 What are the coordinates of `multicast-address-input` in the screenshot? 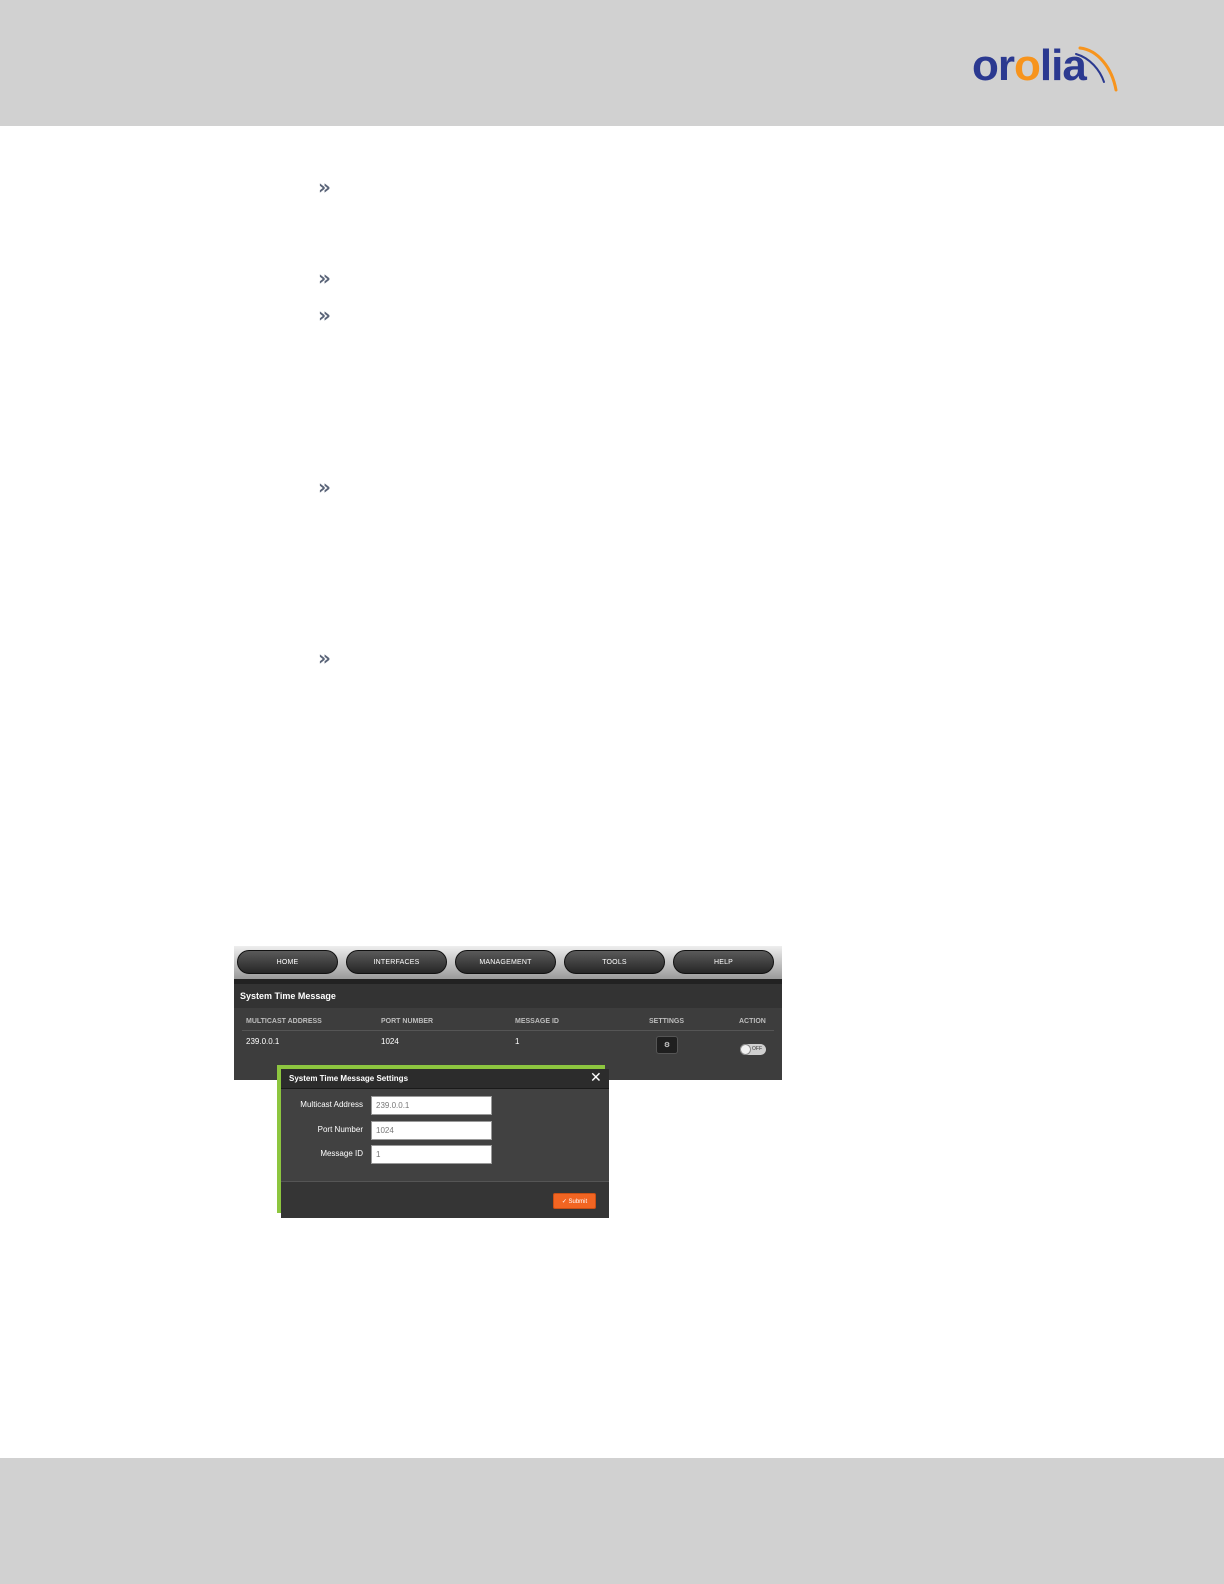 It's located at (431, 1105).